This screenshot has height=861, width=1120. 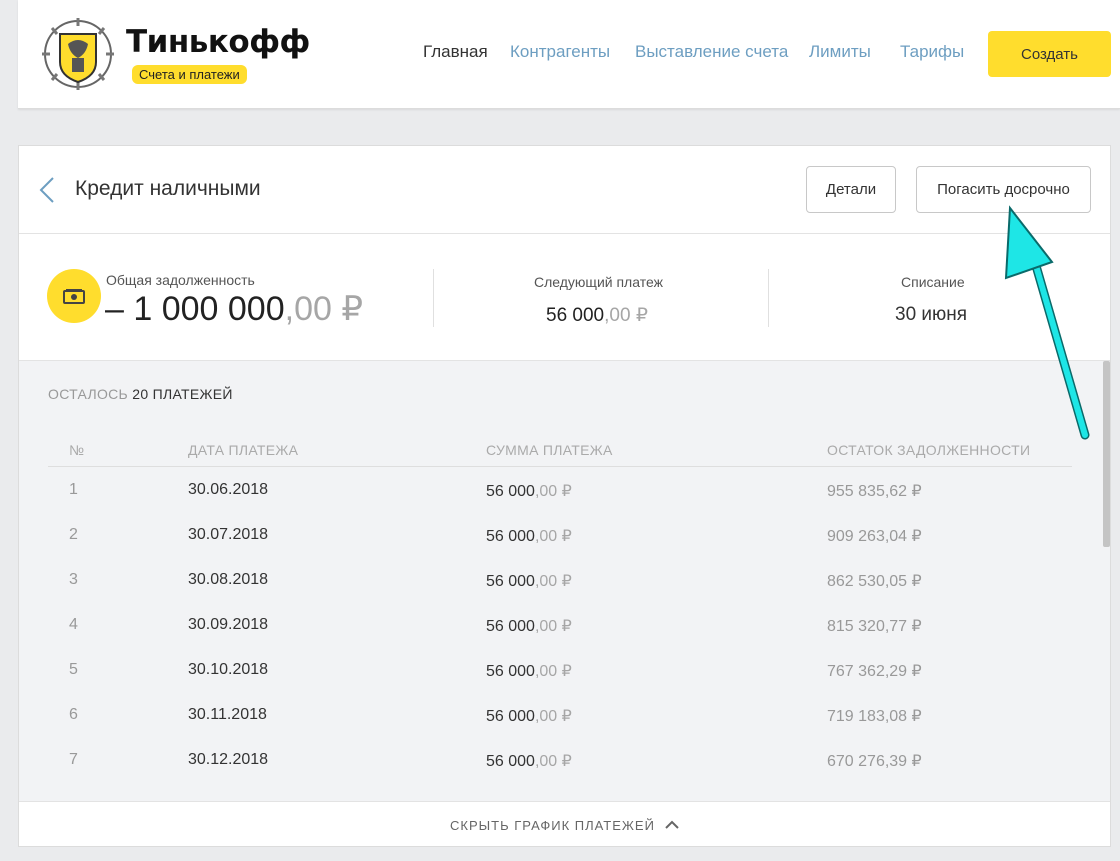 What do you see at coordinates (874, 536) in the screenshot?
I see `row-balance: 909 263,04 ₽` at bounding box center [874, 536].